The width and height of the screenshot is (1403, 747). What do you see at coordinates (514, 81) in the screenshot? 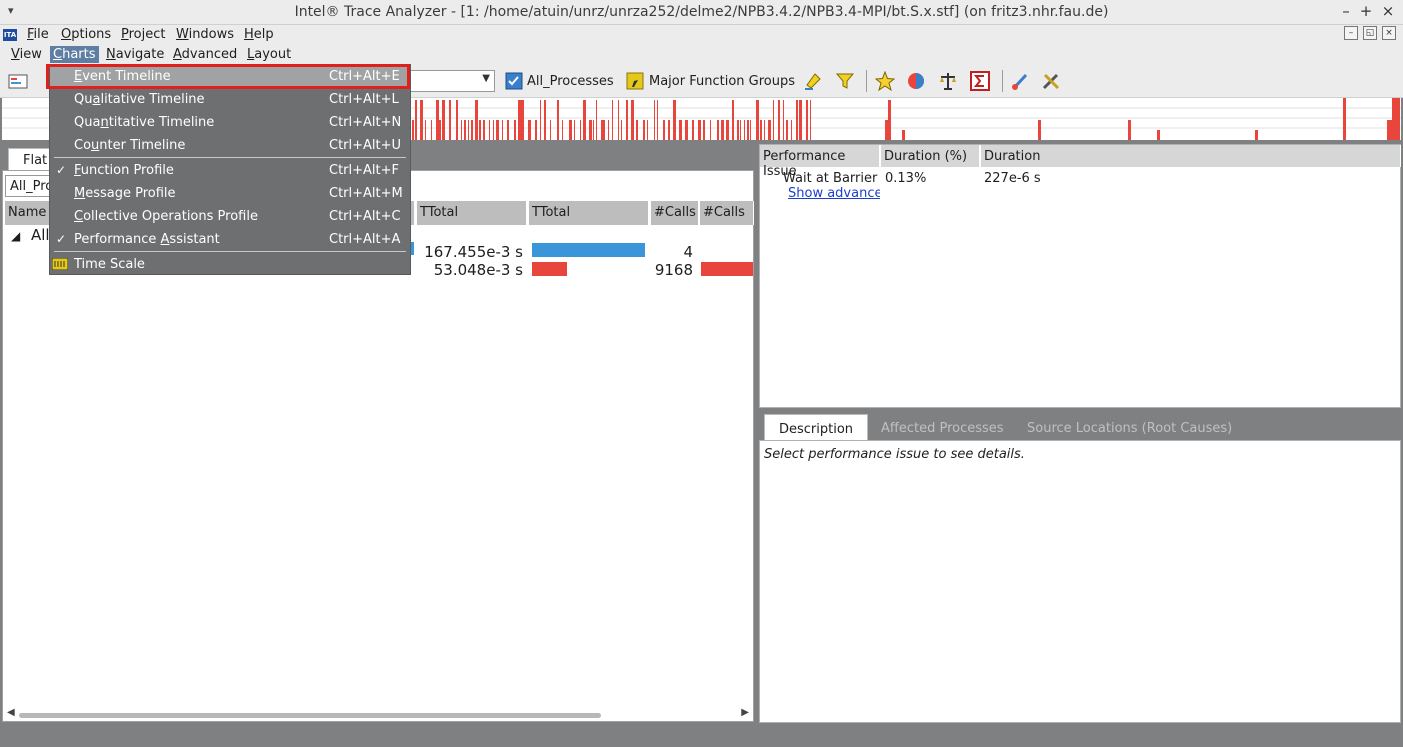
I see `processes-icon` at bounding box center [514, 81].